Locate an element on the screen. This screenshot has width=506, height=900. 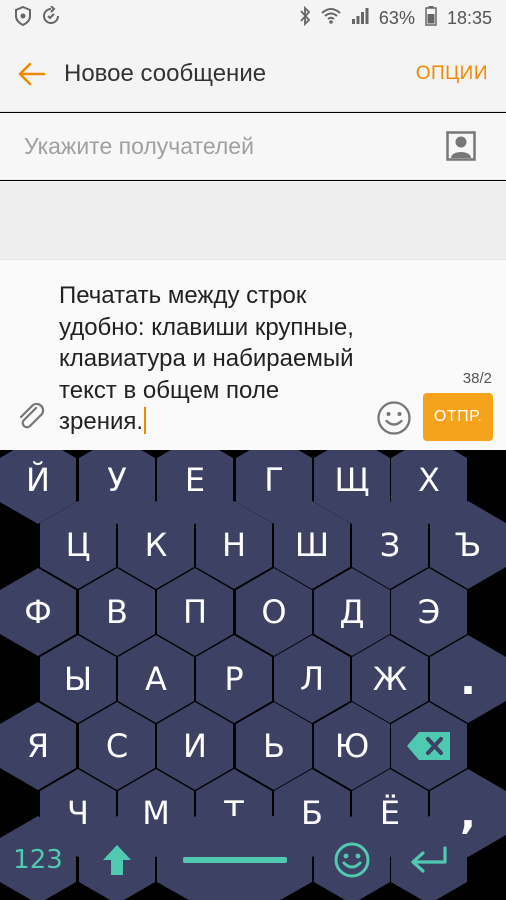
bluetooth-icon is located at coordinates (305, 18).